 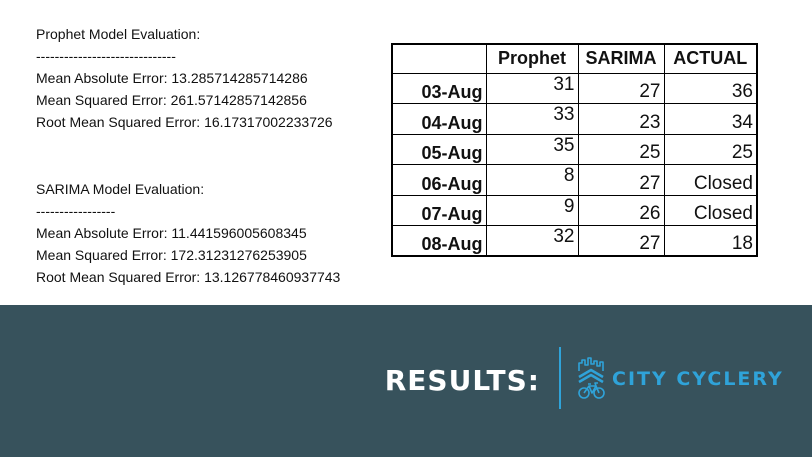 I want to click on table-row: 06-Aug 8 27 Closed, so click(x=574, y=180).